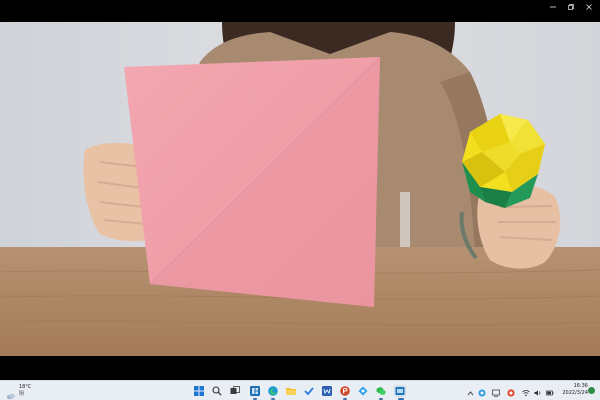  I want to click on wechat-running-indicator, so click(381, 399).